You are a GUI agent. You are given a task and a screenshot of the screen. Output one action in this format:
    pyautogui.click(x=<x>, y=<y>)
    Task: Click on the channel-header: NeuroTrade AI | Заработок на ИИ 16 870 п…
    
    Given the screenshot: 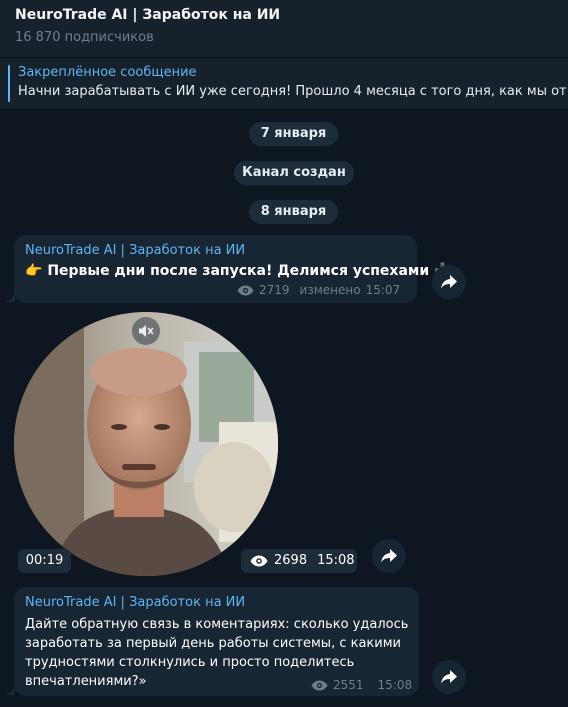 What is the action you would take?
    pyautogui.click(x=284, y=29)
    